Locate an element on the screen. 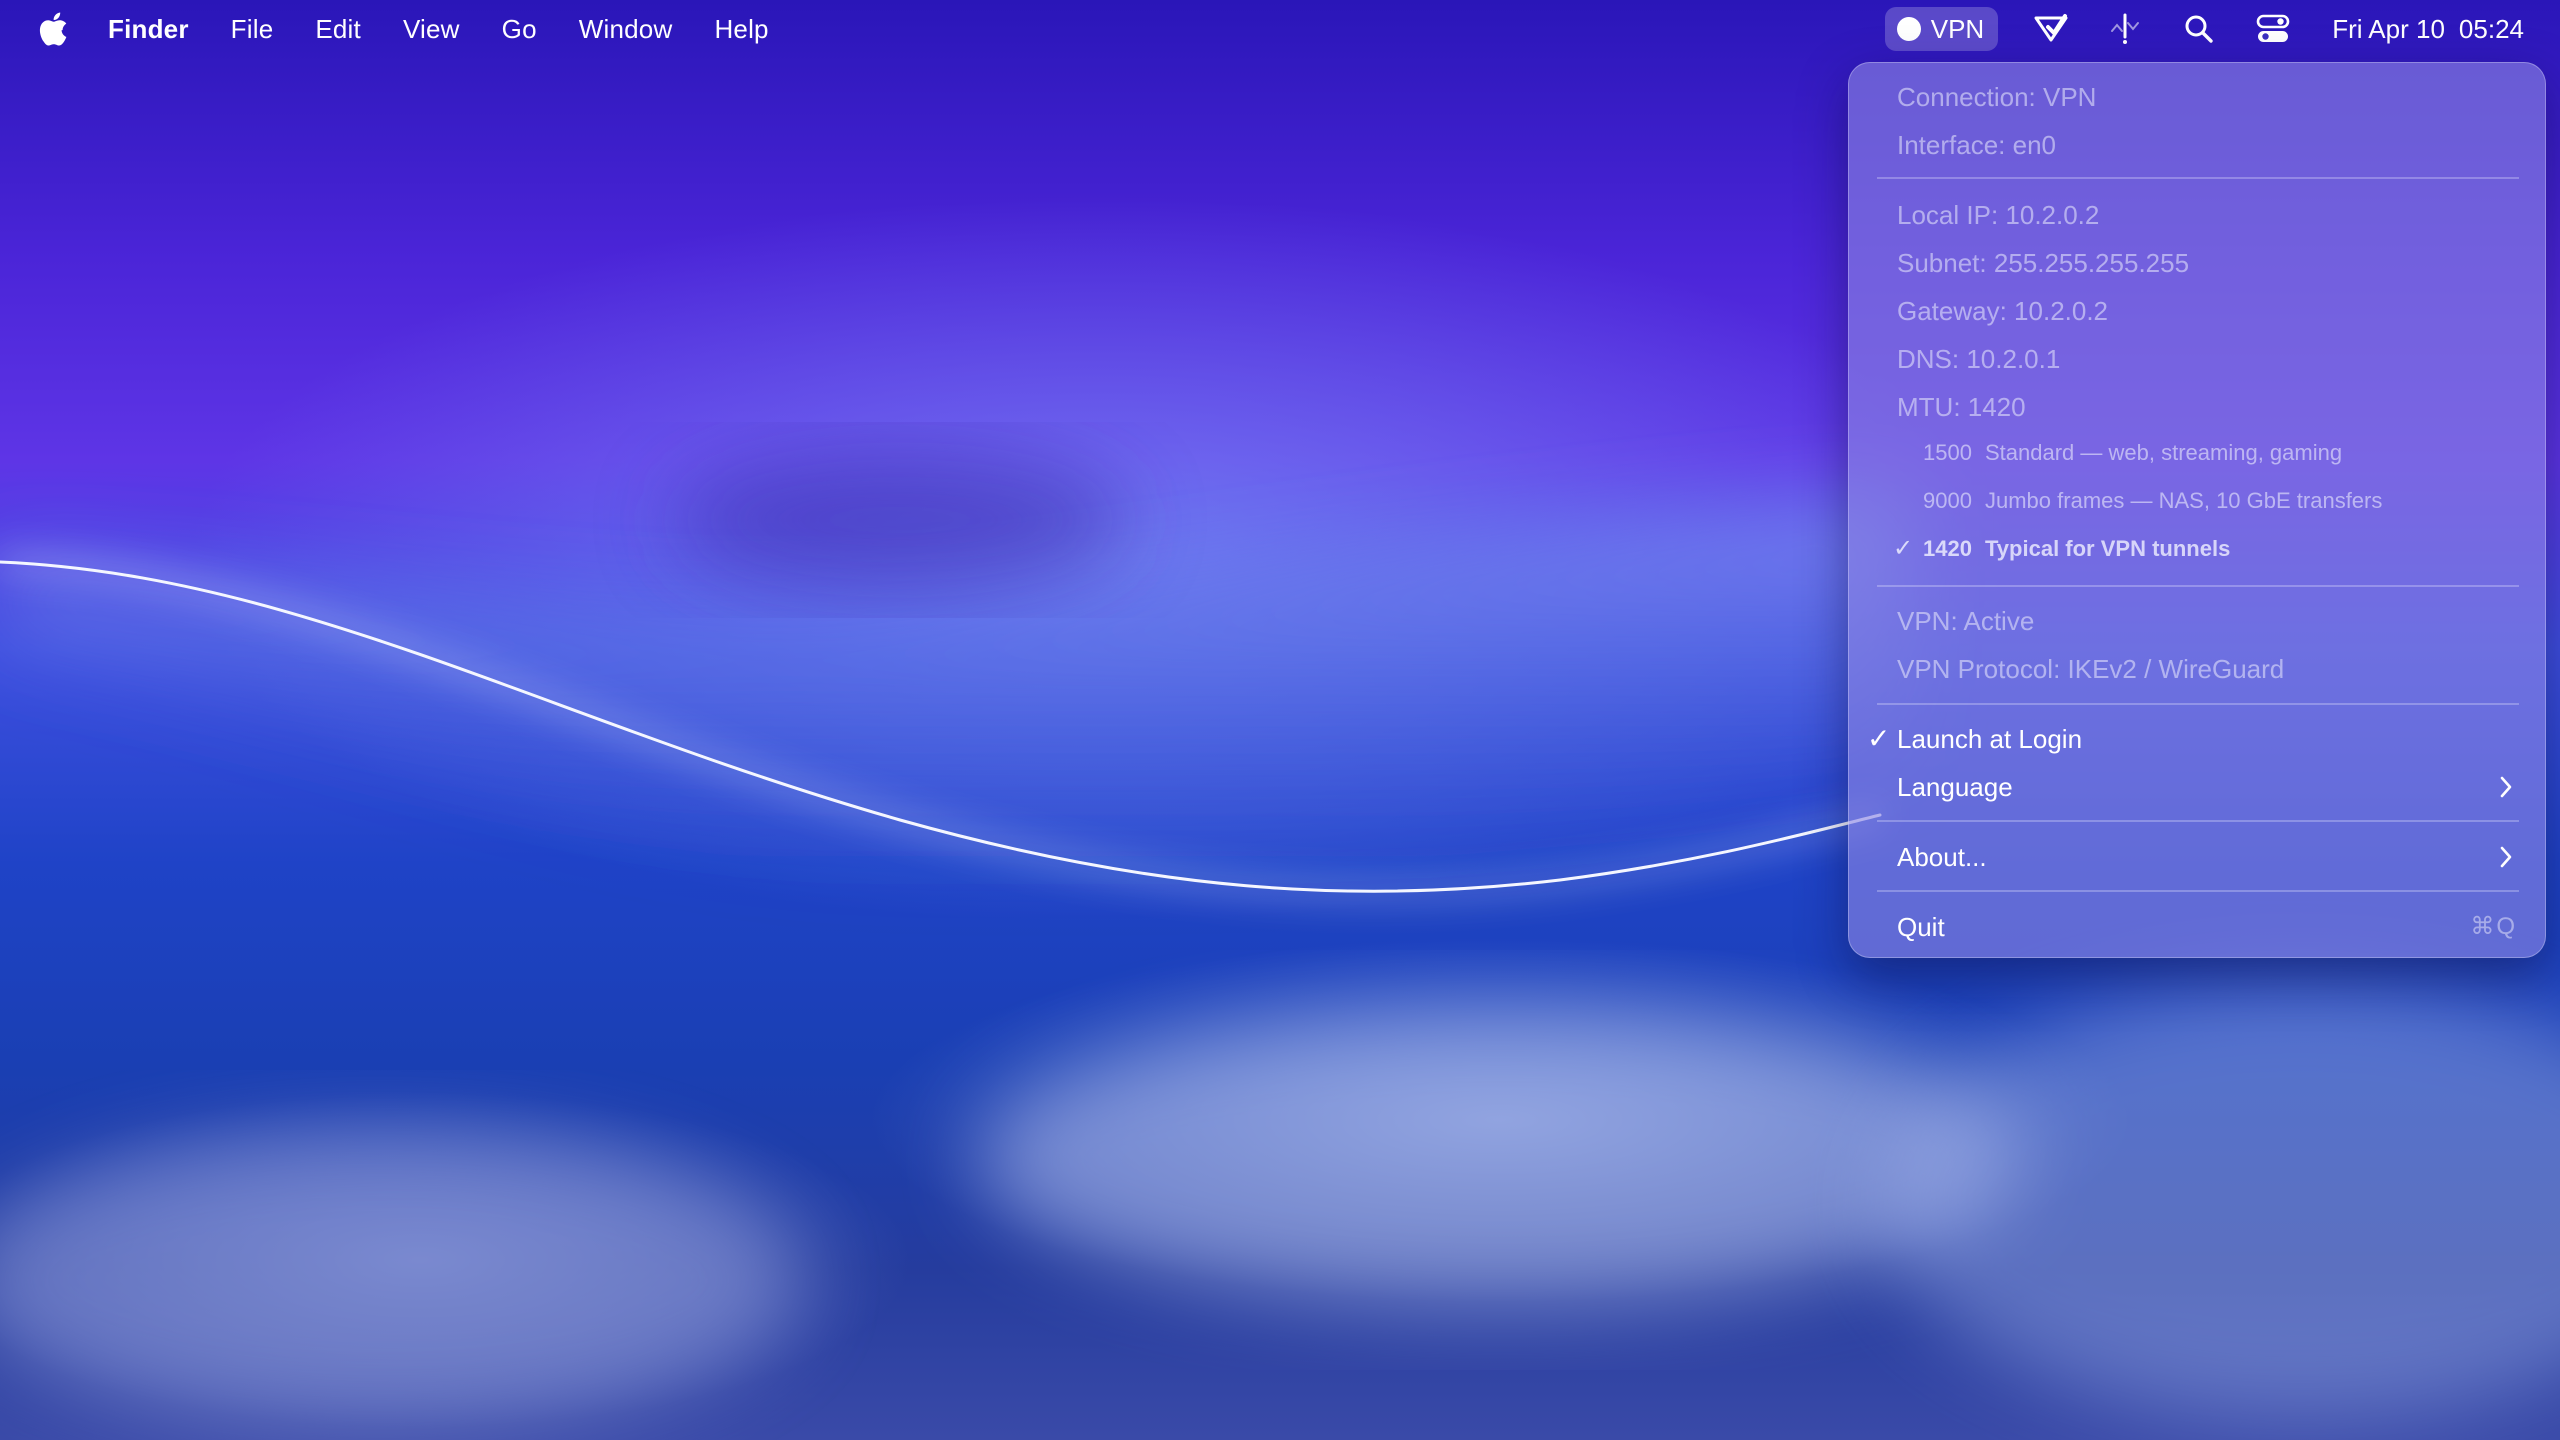  menu-go: Go is located at coordinates (519, 29).